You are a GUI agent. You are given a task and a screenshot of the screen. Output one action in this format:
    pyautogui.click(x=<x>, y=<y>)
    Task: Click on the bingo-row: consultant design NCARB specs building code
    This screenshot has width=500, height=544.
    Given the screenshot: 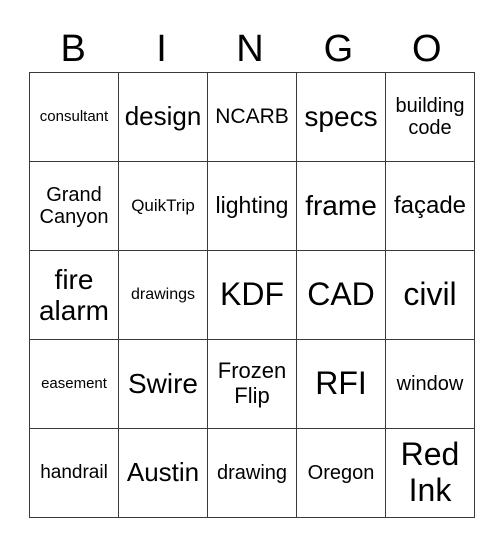 What is the action you would take?
    pyautogui.click(x=252, y=117)
    